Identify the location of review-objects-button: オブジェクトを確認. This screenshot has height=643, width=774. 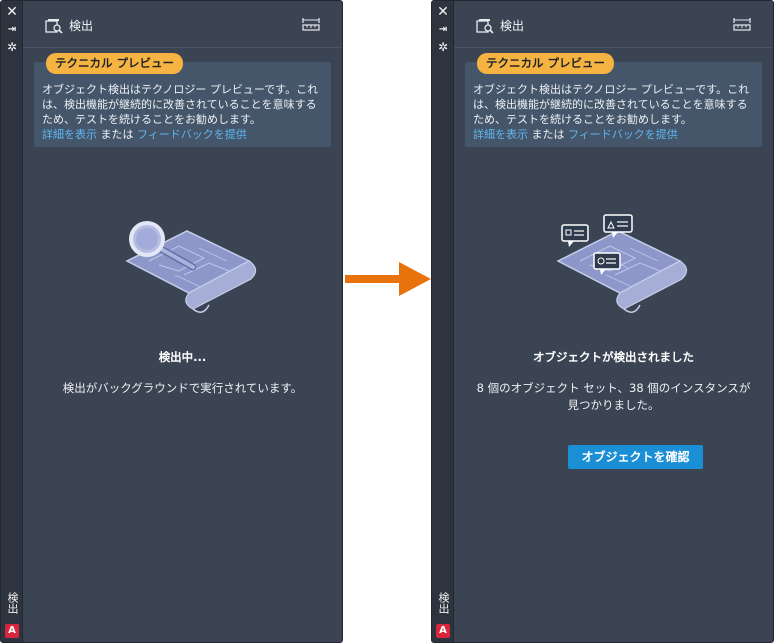
(635, 457).